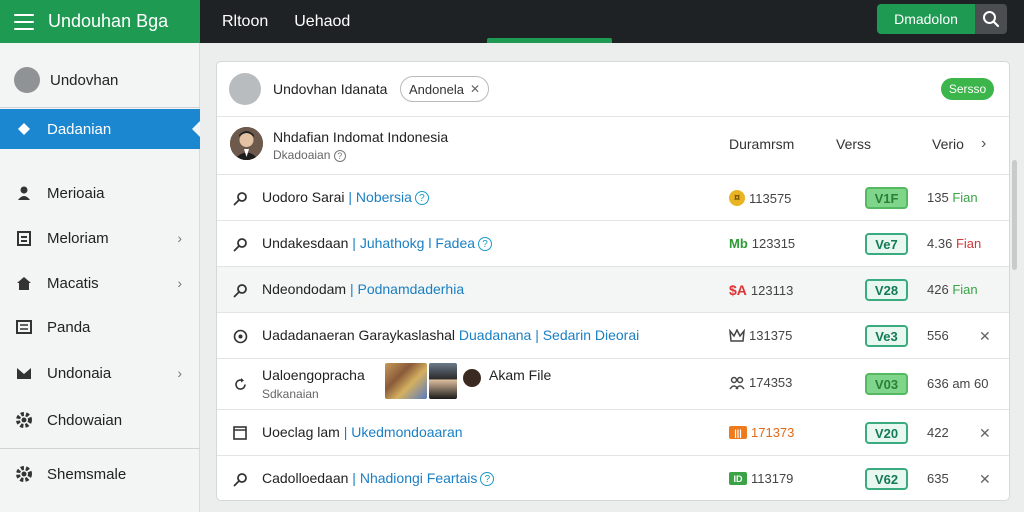 The height and width of the screenshot is (512, 1024). What do you see at coordinates (737, 198) in the screenshot?
I see `coin-icon: ¤` at bounding box center [737, 198].